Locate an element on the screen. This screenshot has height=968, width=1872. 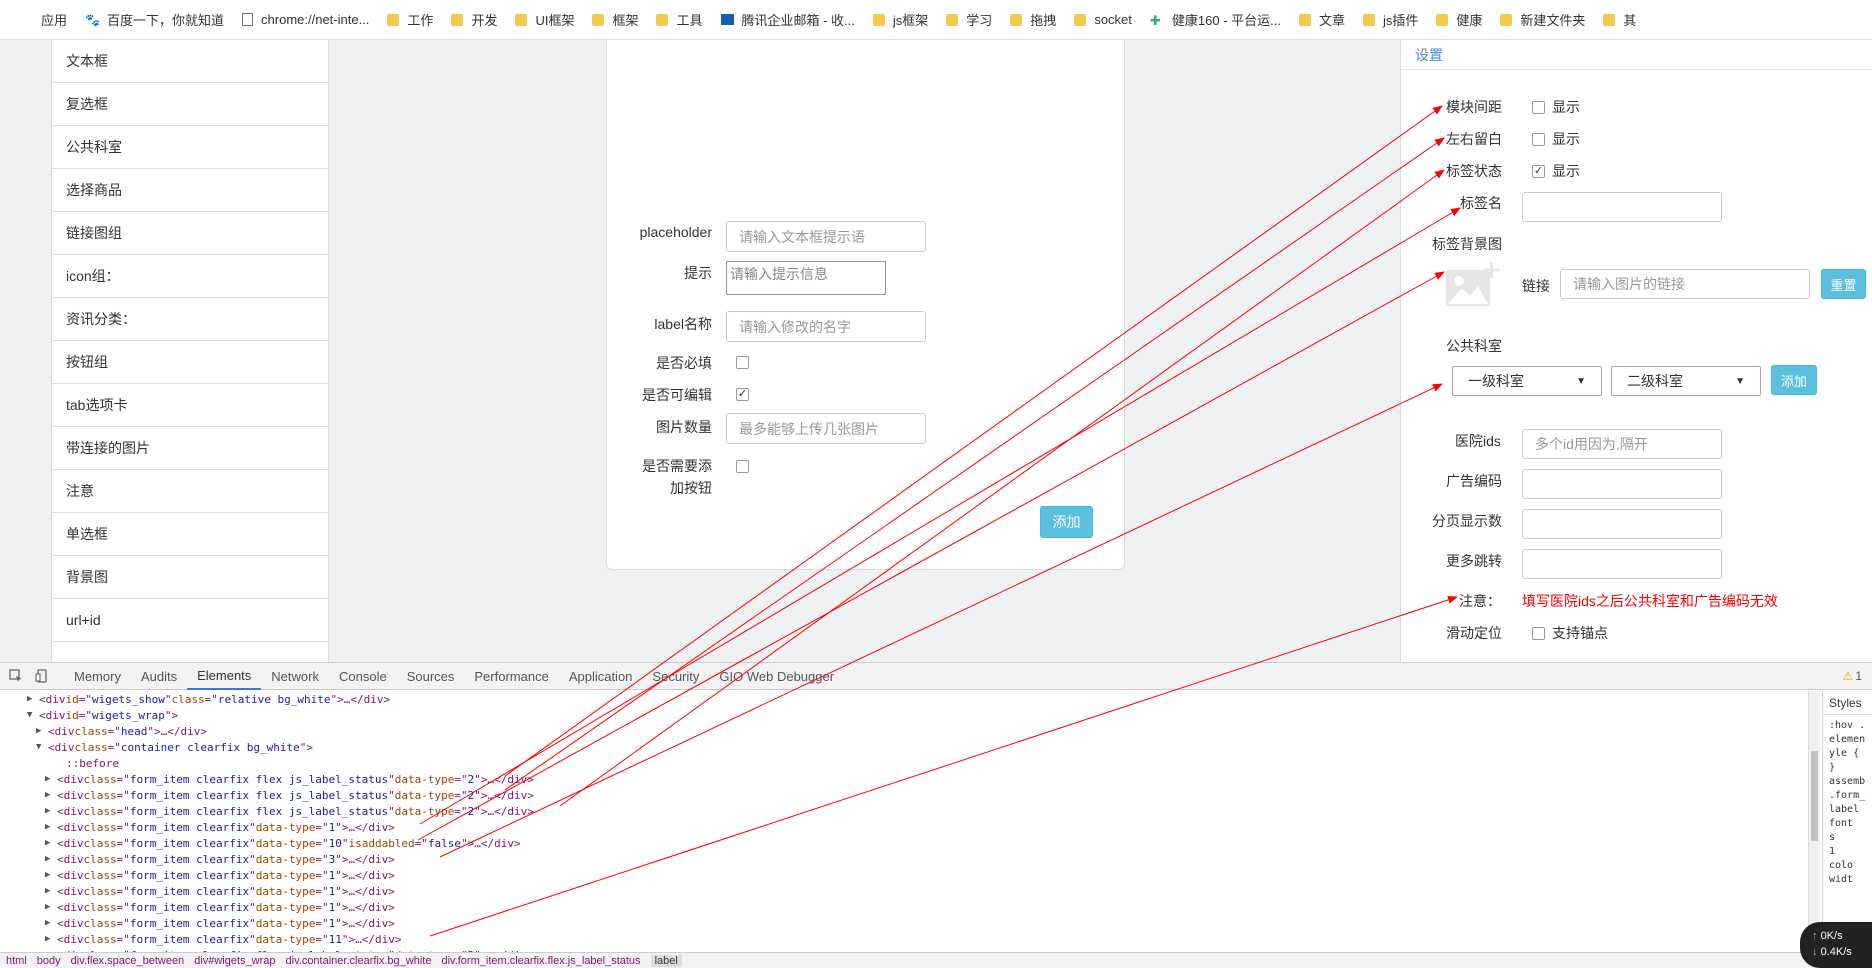
devtools-tab: Elements is located at coordinates (224, 676).